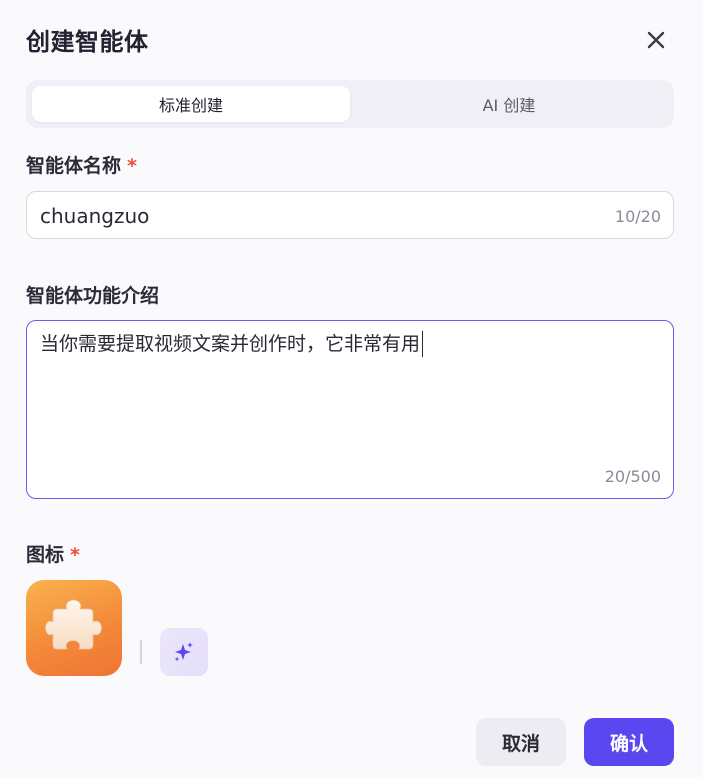 The width and height of the screenshot is (703, 777). I want to click on description-char-counter: 20/500, so click(632, 476).